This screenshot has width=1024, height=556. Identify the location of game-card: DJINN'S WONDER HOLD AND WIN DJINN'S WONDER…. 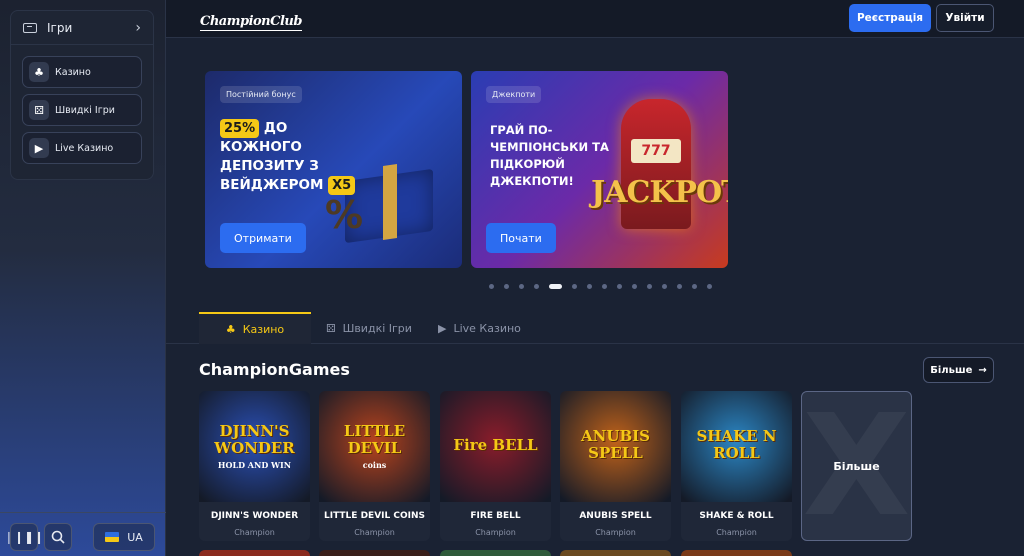
(254, 466).